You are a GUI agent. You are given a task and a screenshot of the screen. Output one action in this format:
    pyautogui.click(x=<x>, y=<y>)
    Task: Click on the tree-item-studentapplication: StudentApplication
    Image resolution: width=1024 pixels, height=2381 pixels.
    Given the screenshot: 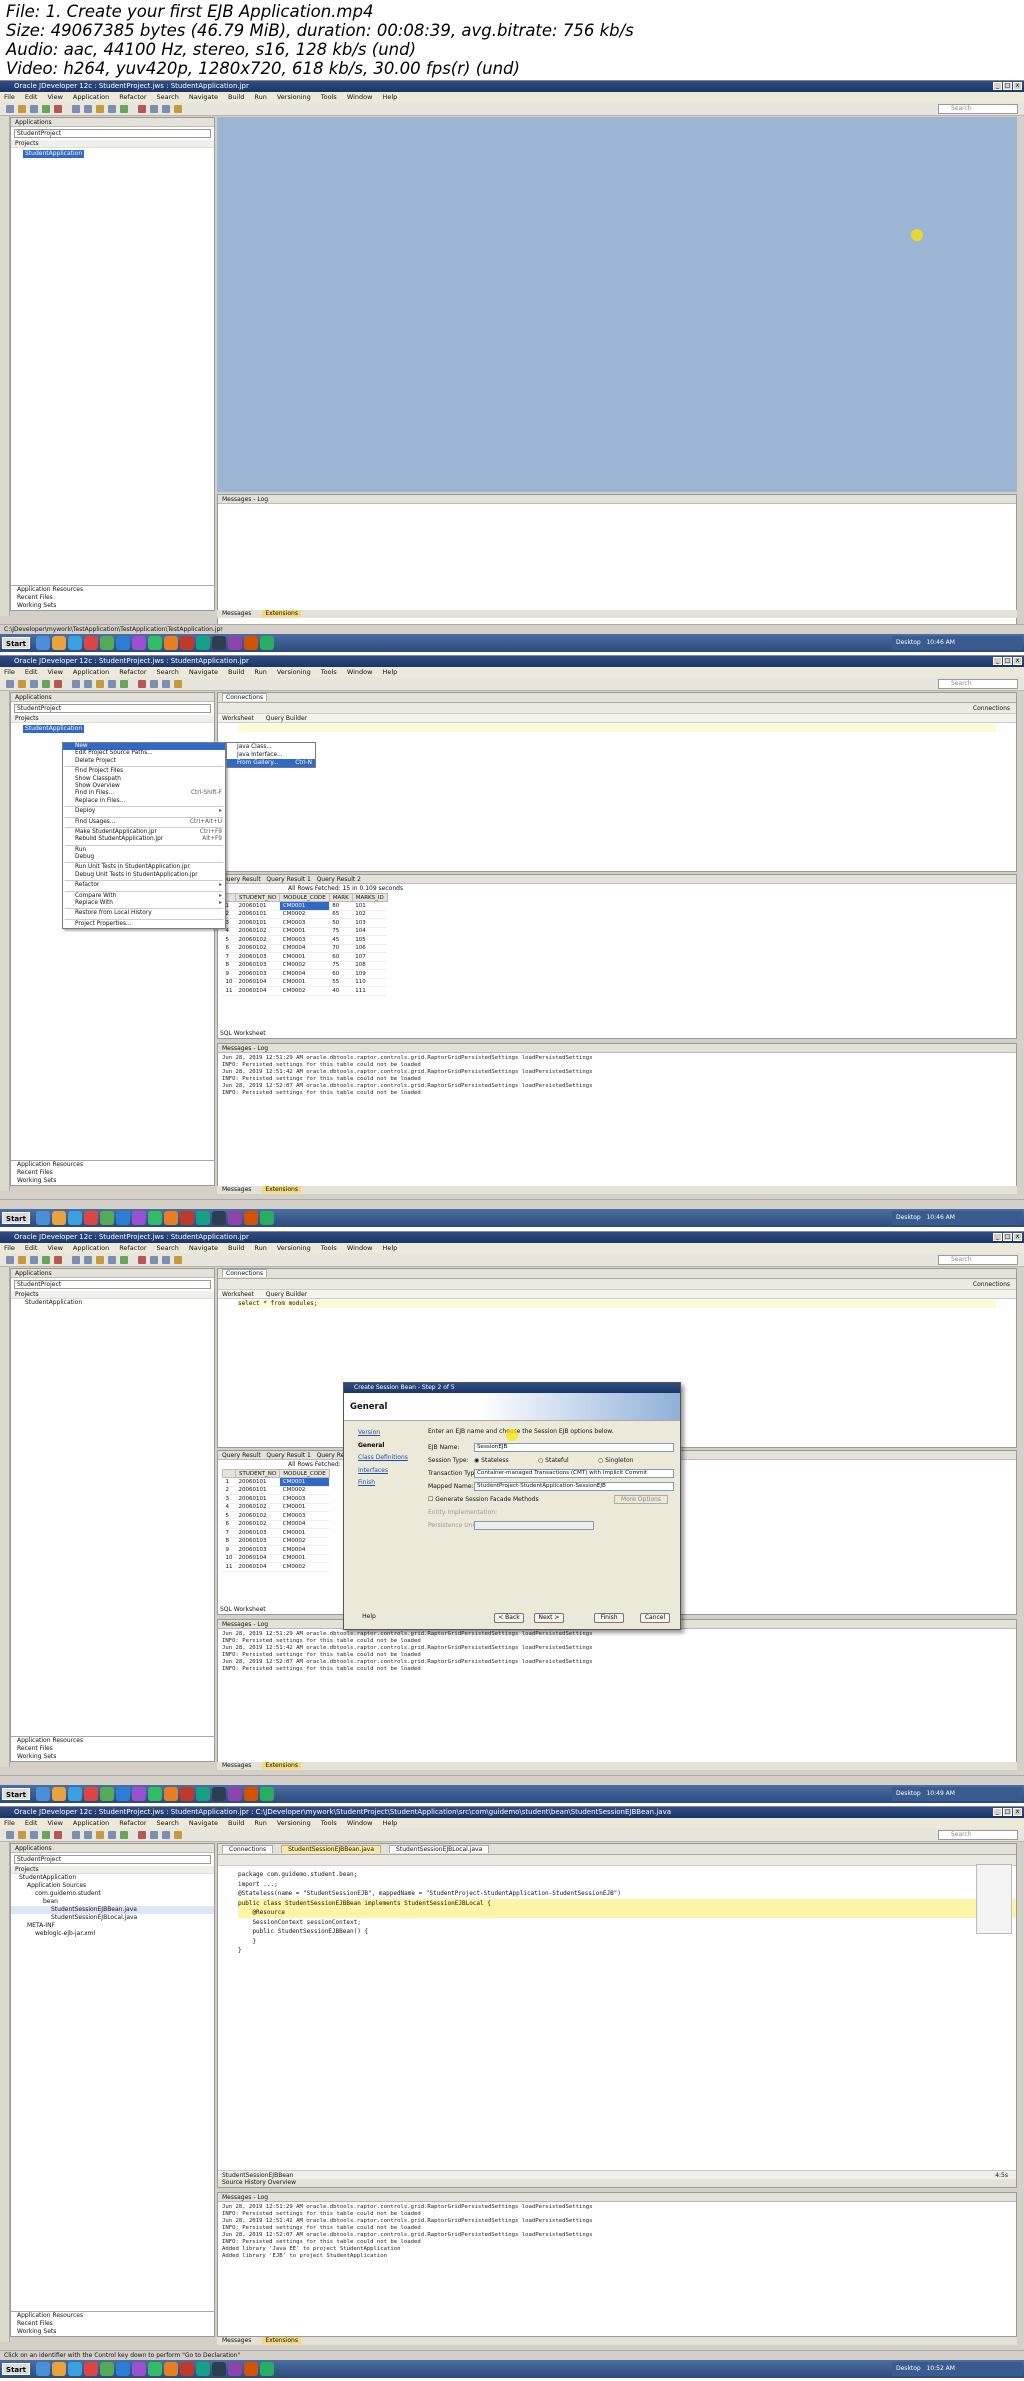 What is the action you would take?
    pyautogui.click(x=54, y=729)
    